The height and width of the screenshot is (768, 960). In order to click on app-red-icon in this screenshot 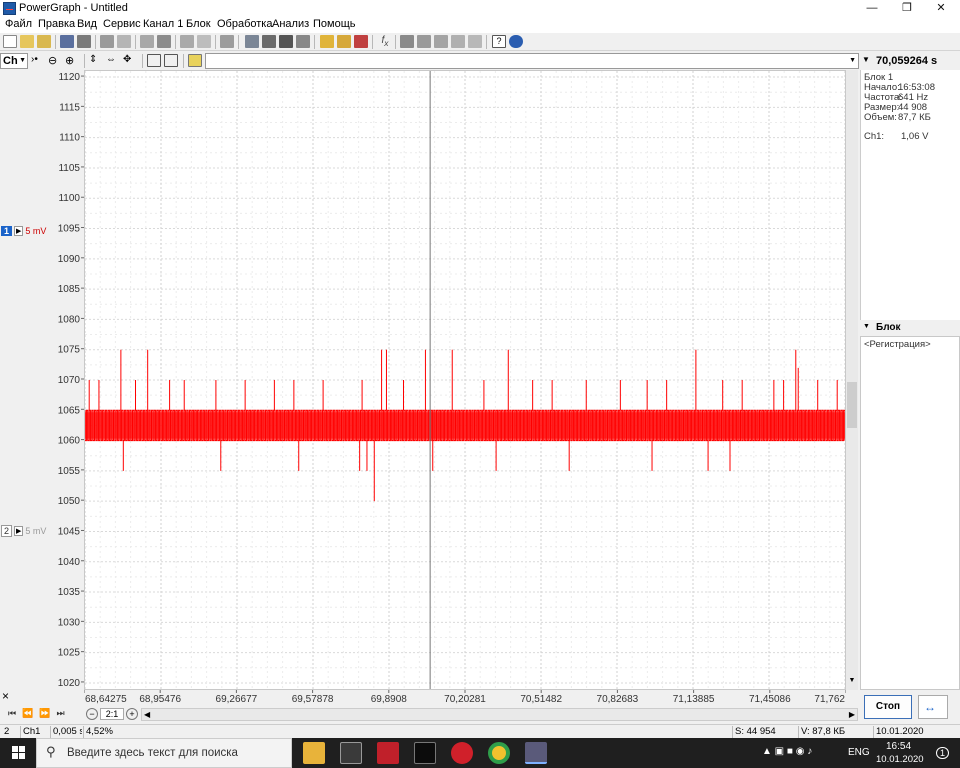, I will do `click(388, 753)`.